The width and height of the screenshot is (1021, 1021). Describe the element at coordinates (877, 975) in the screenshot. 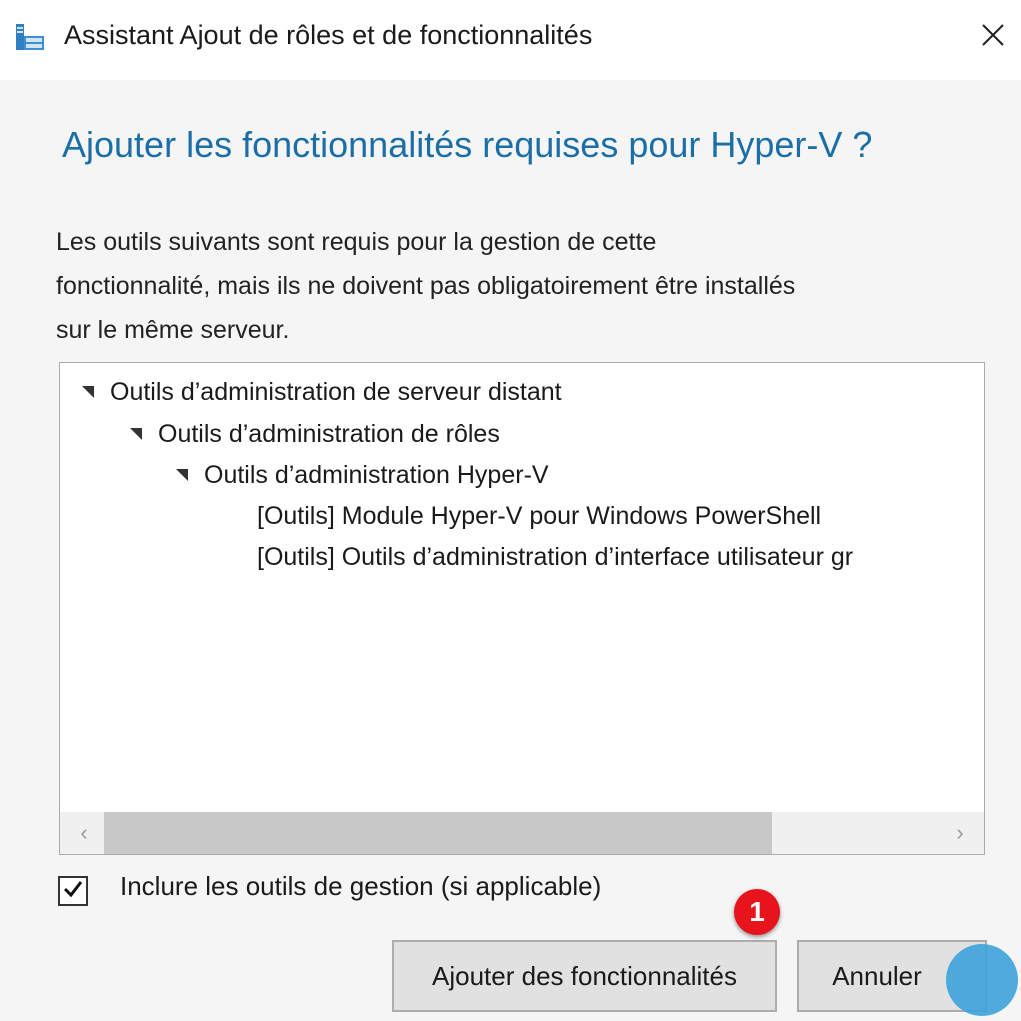

I see `cancel-label: Annuler` at that location.